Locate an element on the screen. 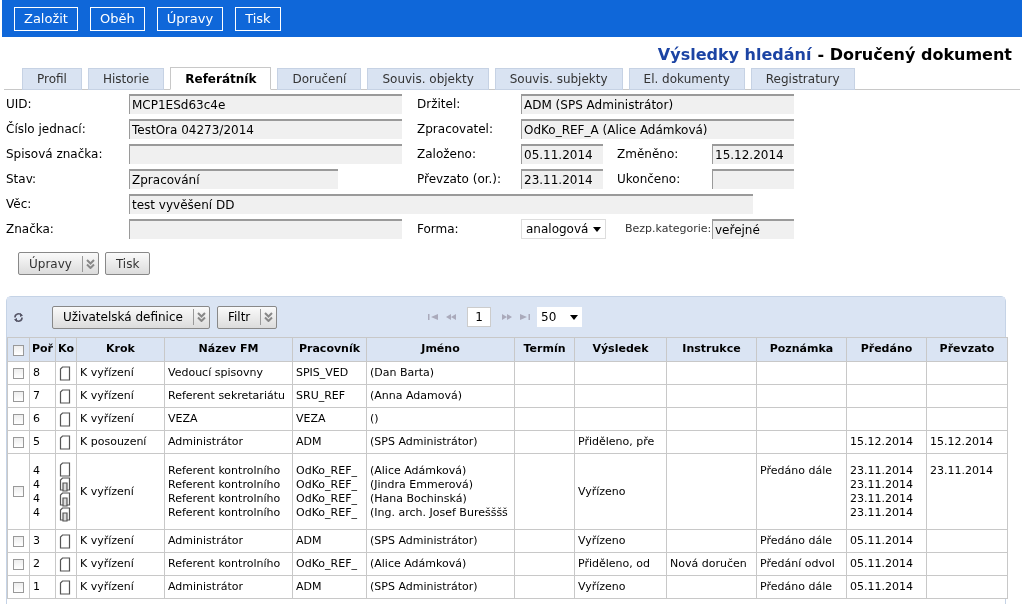 Image resolution: width=1024 pixels, height=604 pixels. refresh-icon is located at coordinates (18, 317).